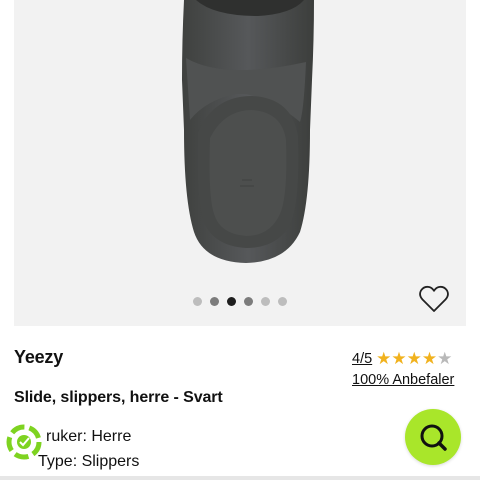  What do you see at coordinates (118, 397) in the screenshot?
I see `product-title: Slide, slippers, herre - Svart` at bounding box center [118, 397].